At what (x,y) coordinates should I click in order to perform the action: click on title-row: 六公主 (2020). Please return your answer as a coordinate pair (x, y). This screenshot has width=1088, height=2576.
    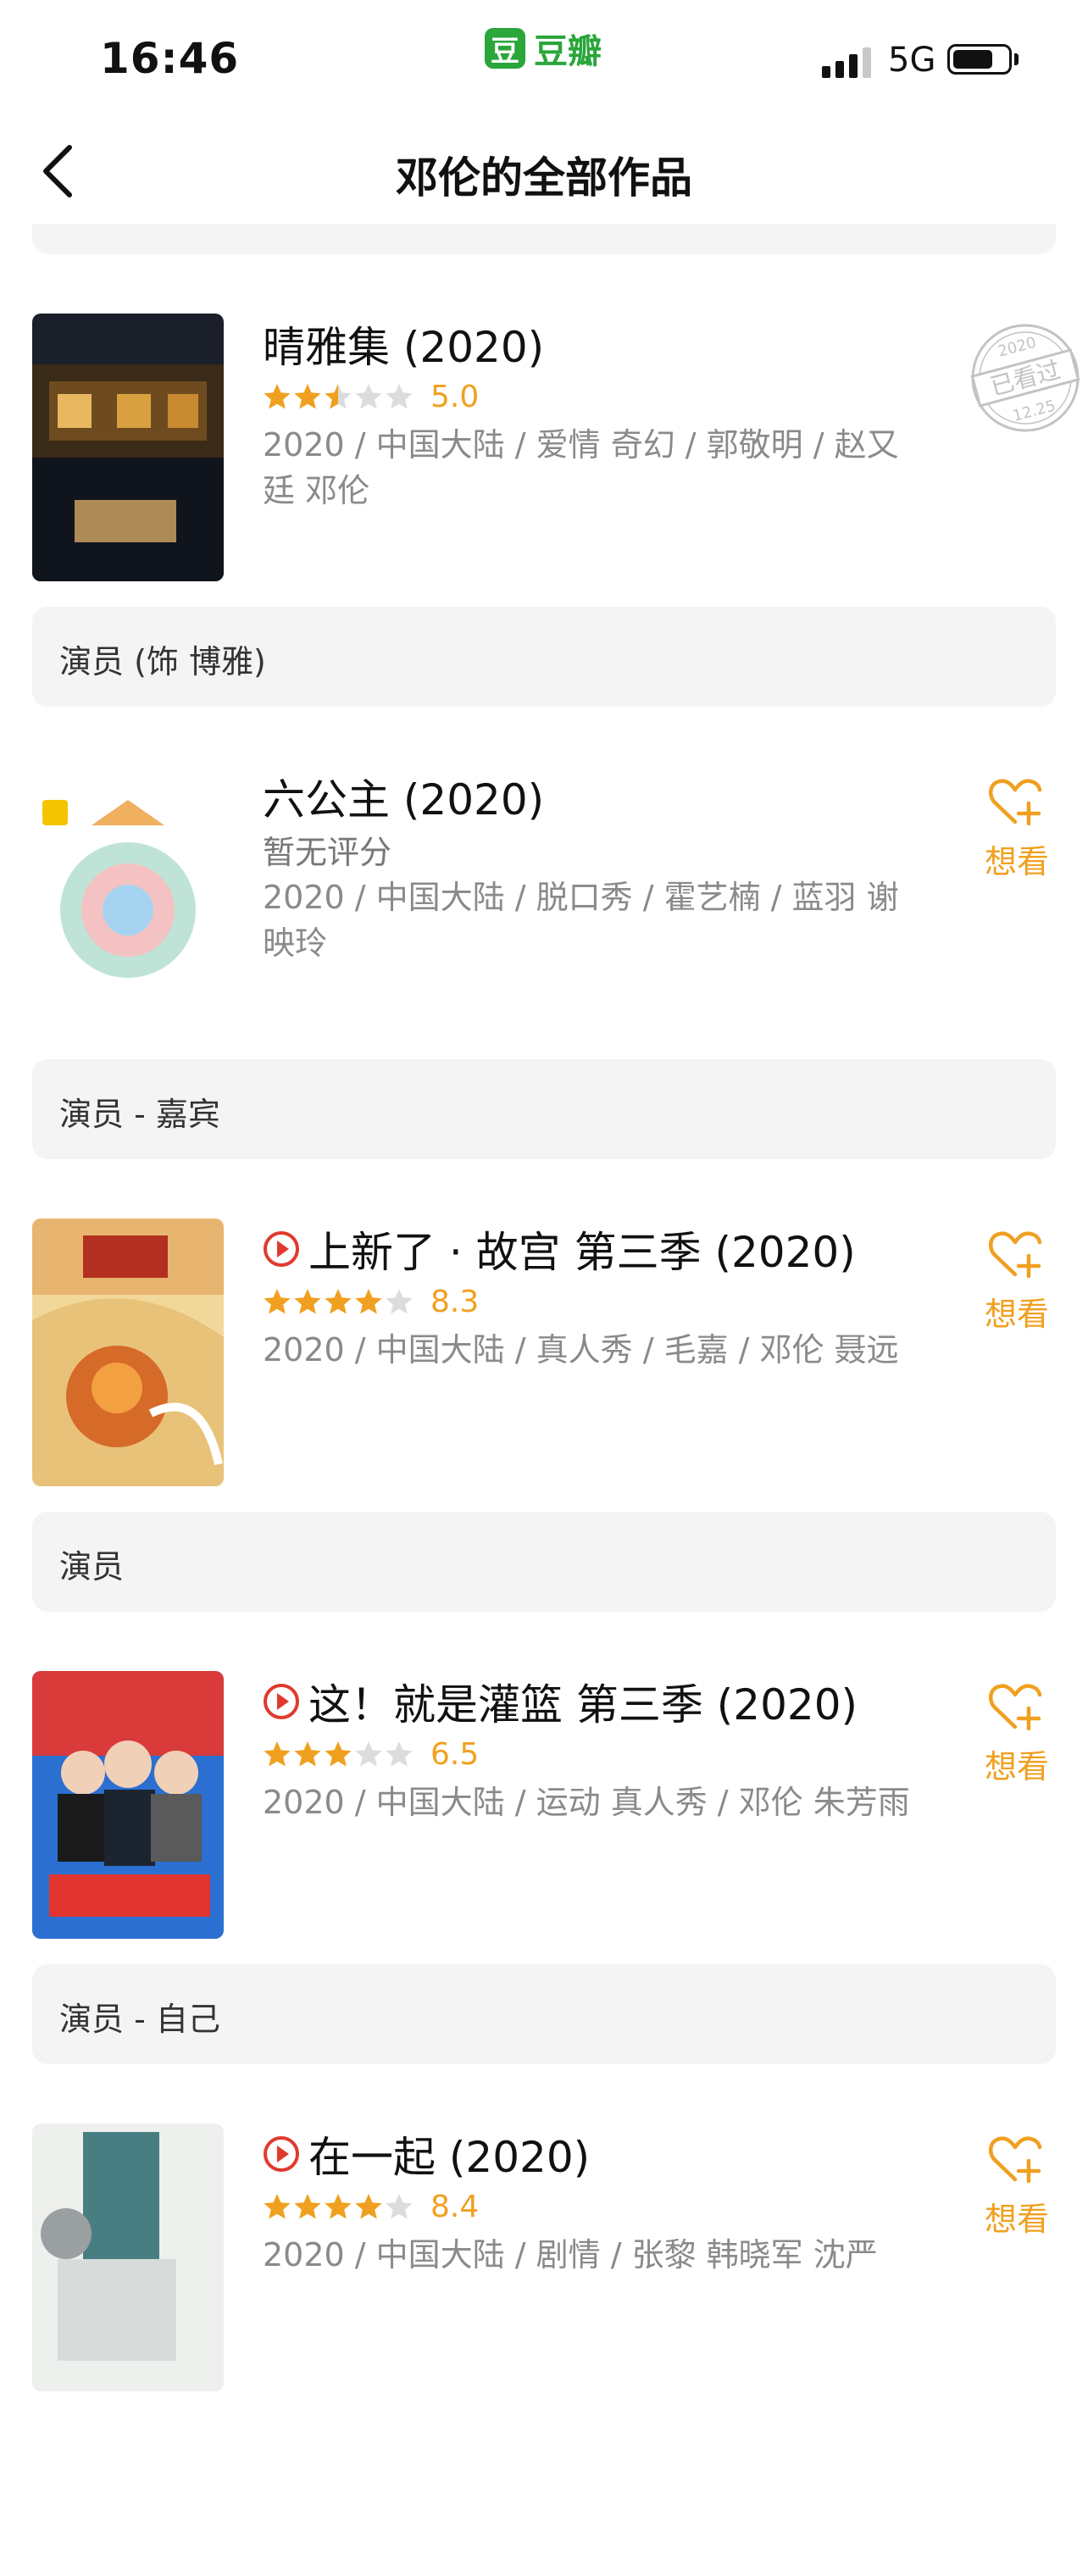
    Looking at the image, I should click on (589, 796).